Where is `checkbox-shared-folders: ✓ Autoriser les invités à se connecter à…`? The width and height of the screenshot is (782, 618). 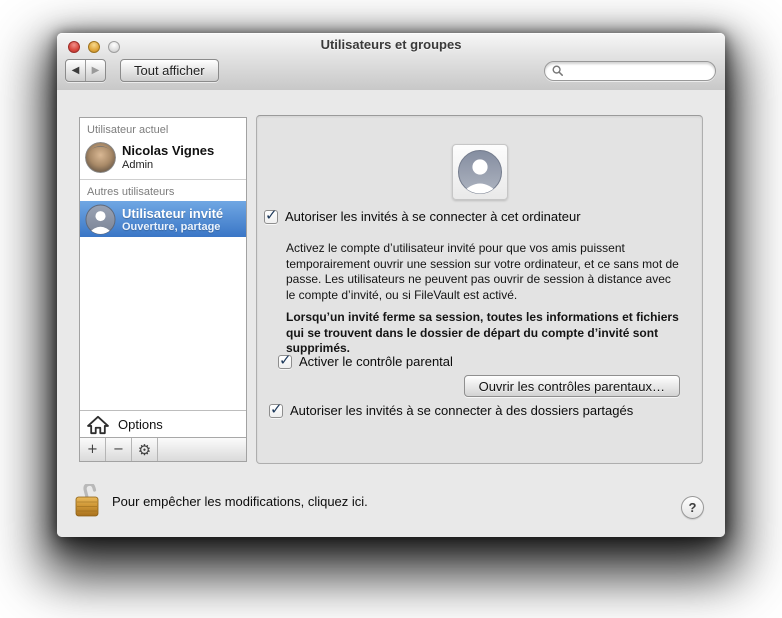 checkbox-shared-folders: ✓ Autoriser les invités à se connecter à… is located at coordinates (451, 409).